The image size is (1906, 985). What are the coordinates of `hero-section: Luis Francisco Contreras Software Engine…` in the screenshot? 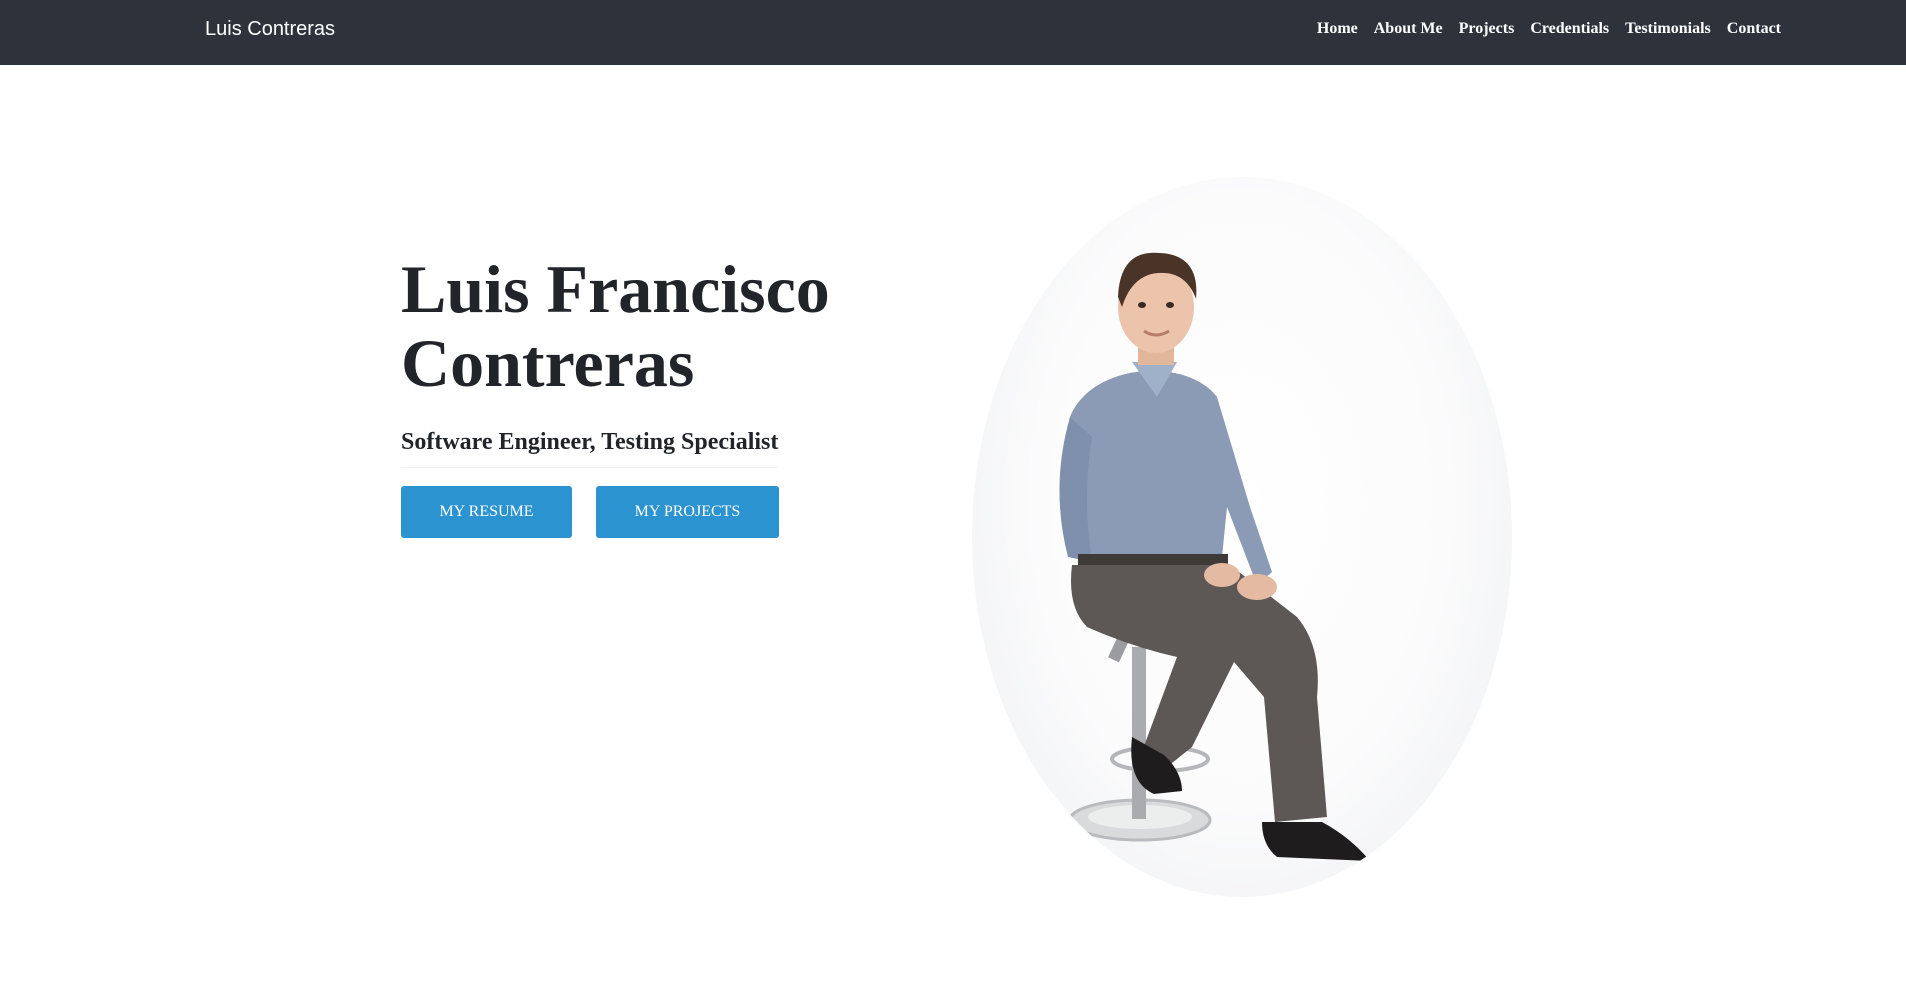 It's located at (621, 395).